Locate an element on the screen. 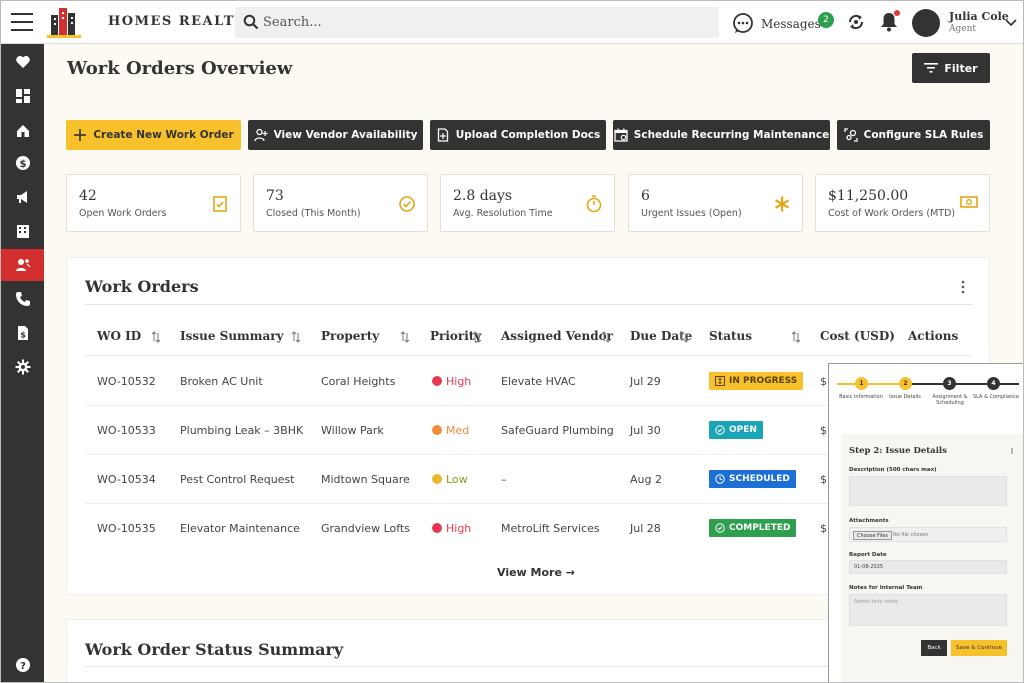 The image size is (1024, 683). step-1-circle: 1 is located at coordinates (861, 383).